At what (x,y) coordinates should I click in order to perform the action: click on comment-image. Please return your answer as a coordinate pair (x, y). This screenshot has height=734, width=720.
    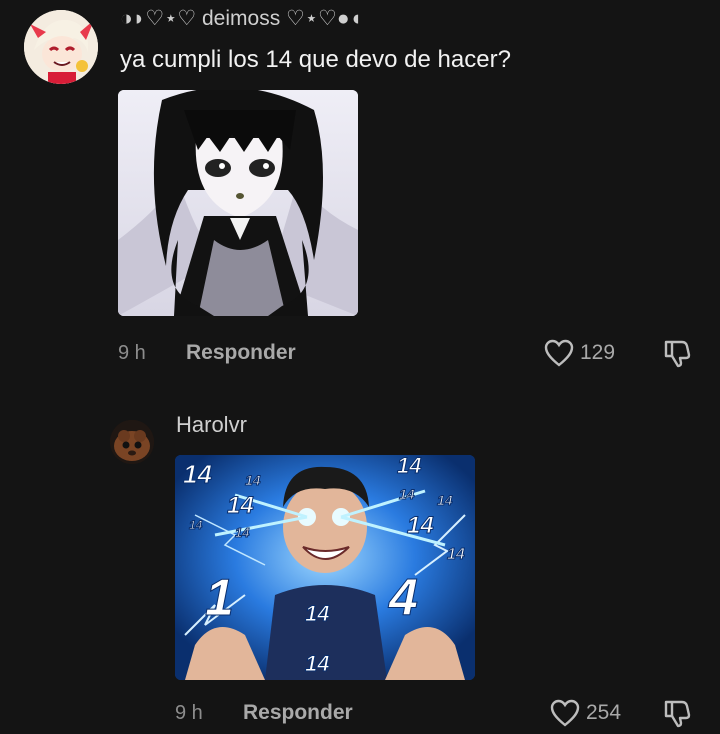
    Looking at the image, I should click on (238, 203).